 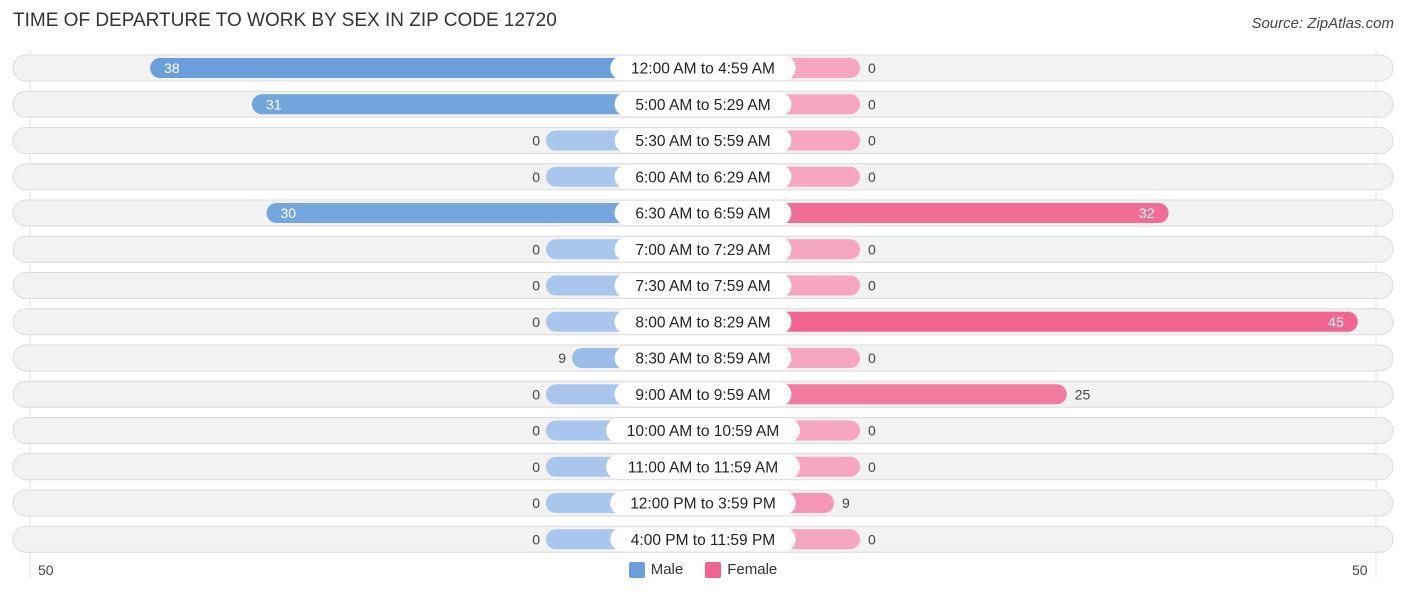 What do you see at coordinates (274, 104) in the screenshot?
I see `value-label-male: 31` at bounding box center [274, 104].